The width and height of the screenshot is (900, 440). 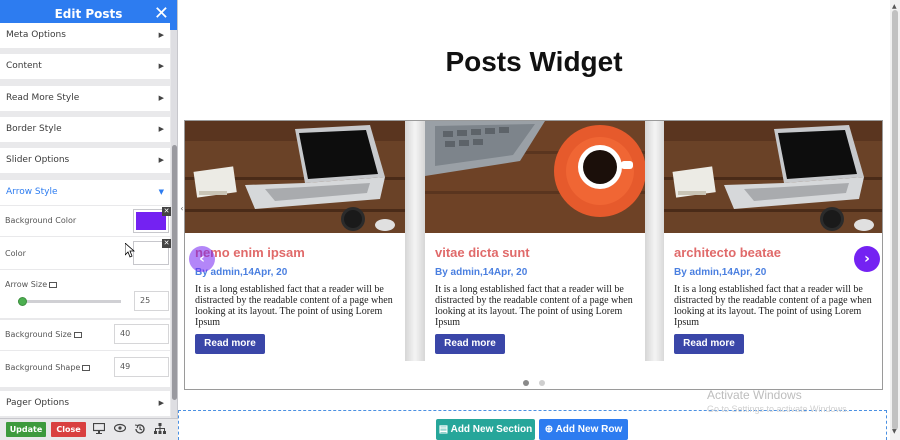 I want to click on control-label: Background Size, so click(x=43, y=334).